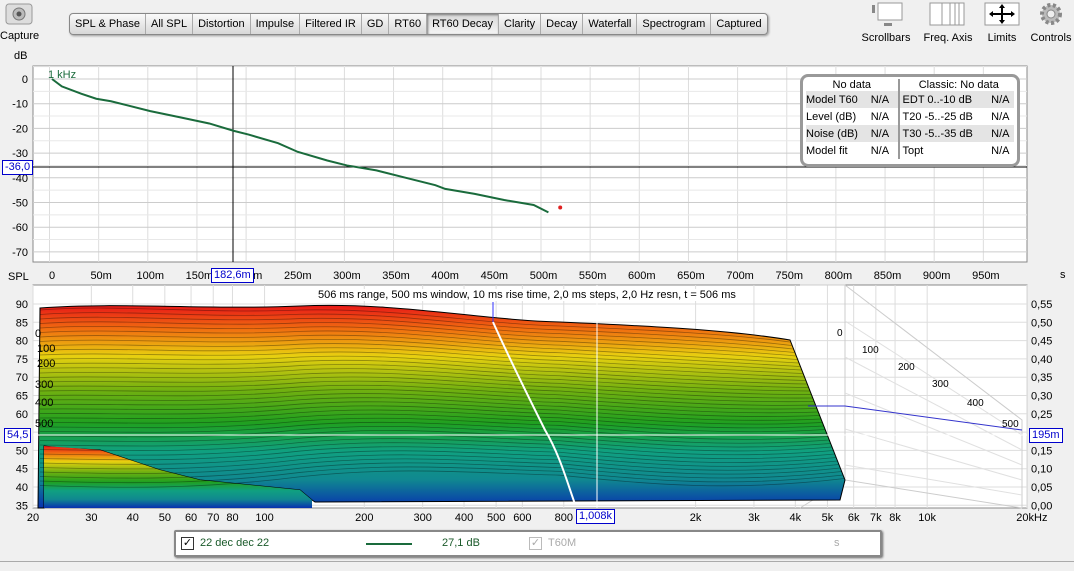 Image resolution: width=1074 pixels, height=571 pixels. I want to click on tab-rt60: RT60, so click(408, 24).